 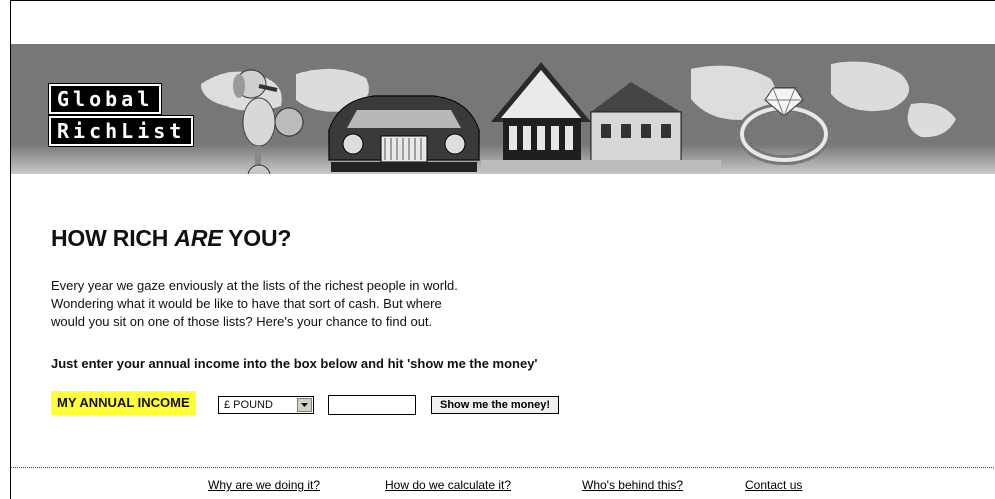 What do you see at coordinates (784, 126) in the screenshot?
I see `diamond-ring-image` at bounding box center [784, 126].